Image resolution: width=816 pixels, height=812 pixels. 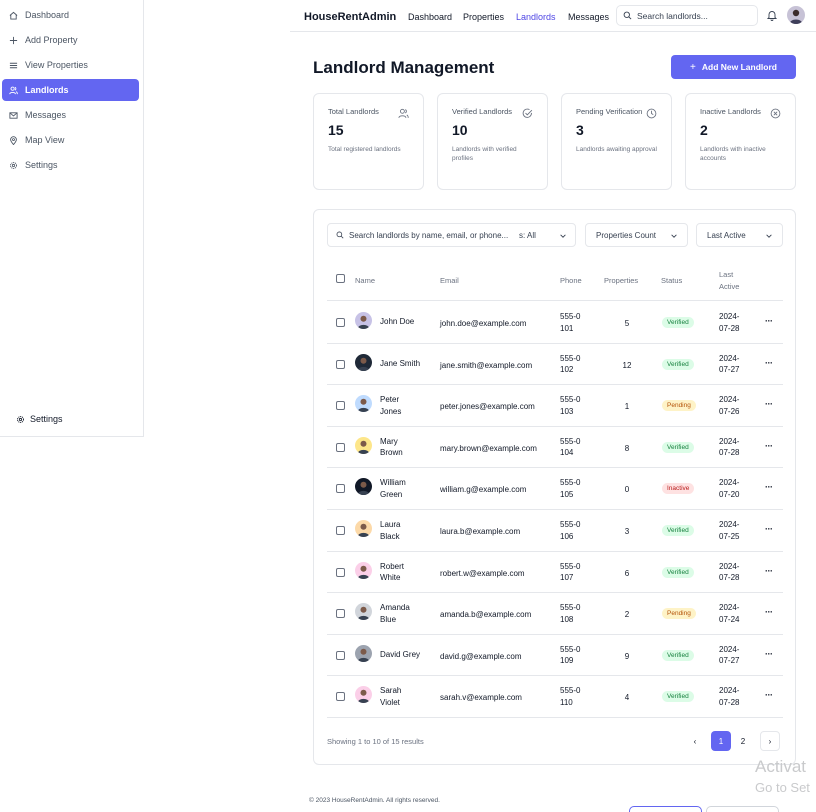 I want to click on search-icon, so click(x=627, y=15).